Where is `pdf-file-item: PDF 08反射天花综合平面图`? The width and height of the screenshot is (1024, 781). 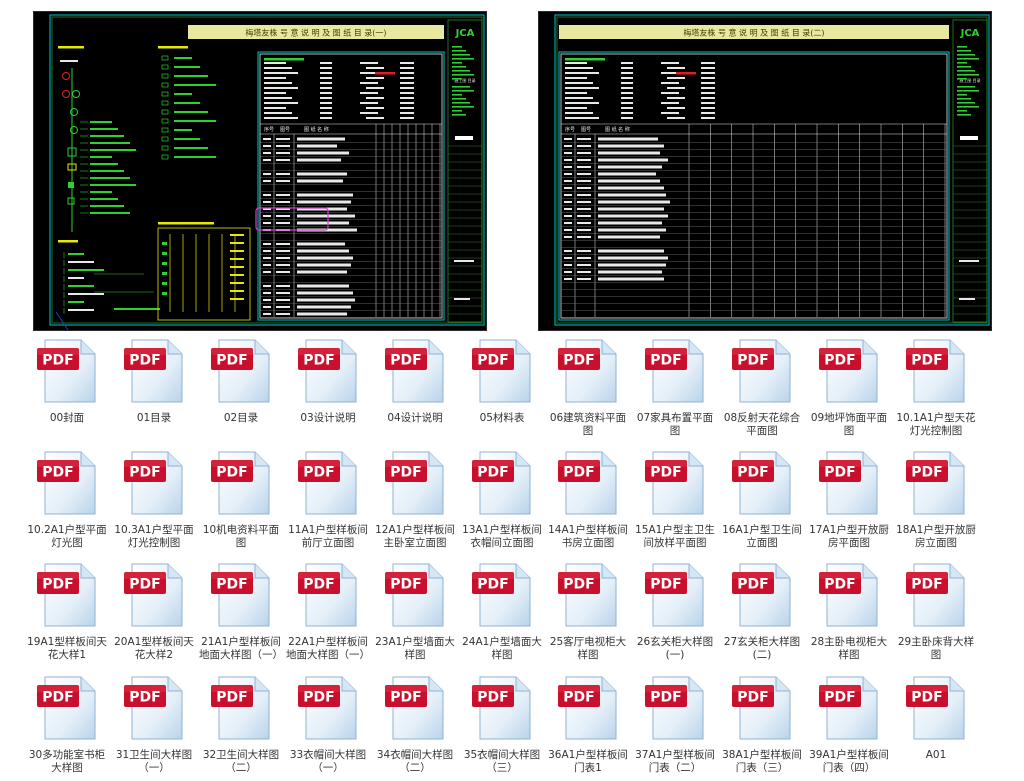 pdf-file-item: PDF 08反射天花综合平面图 is located at coordinates (762, 391).